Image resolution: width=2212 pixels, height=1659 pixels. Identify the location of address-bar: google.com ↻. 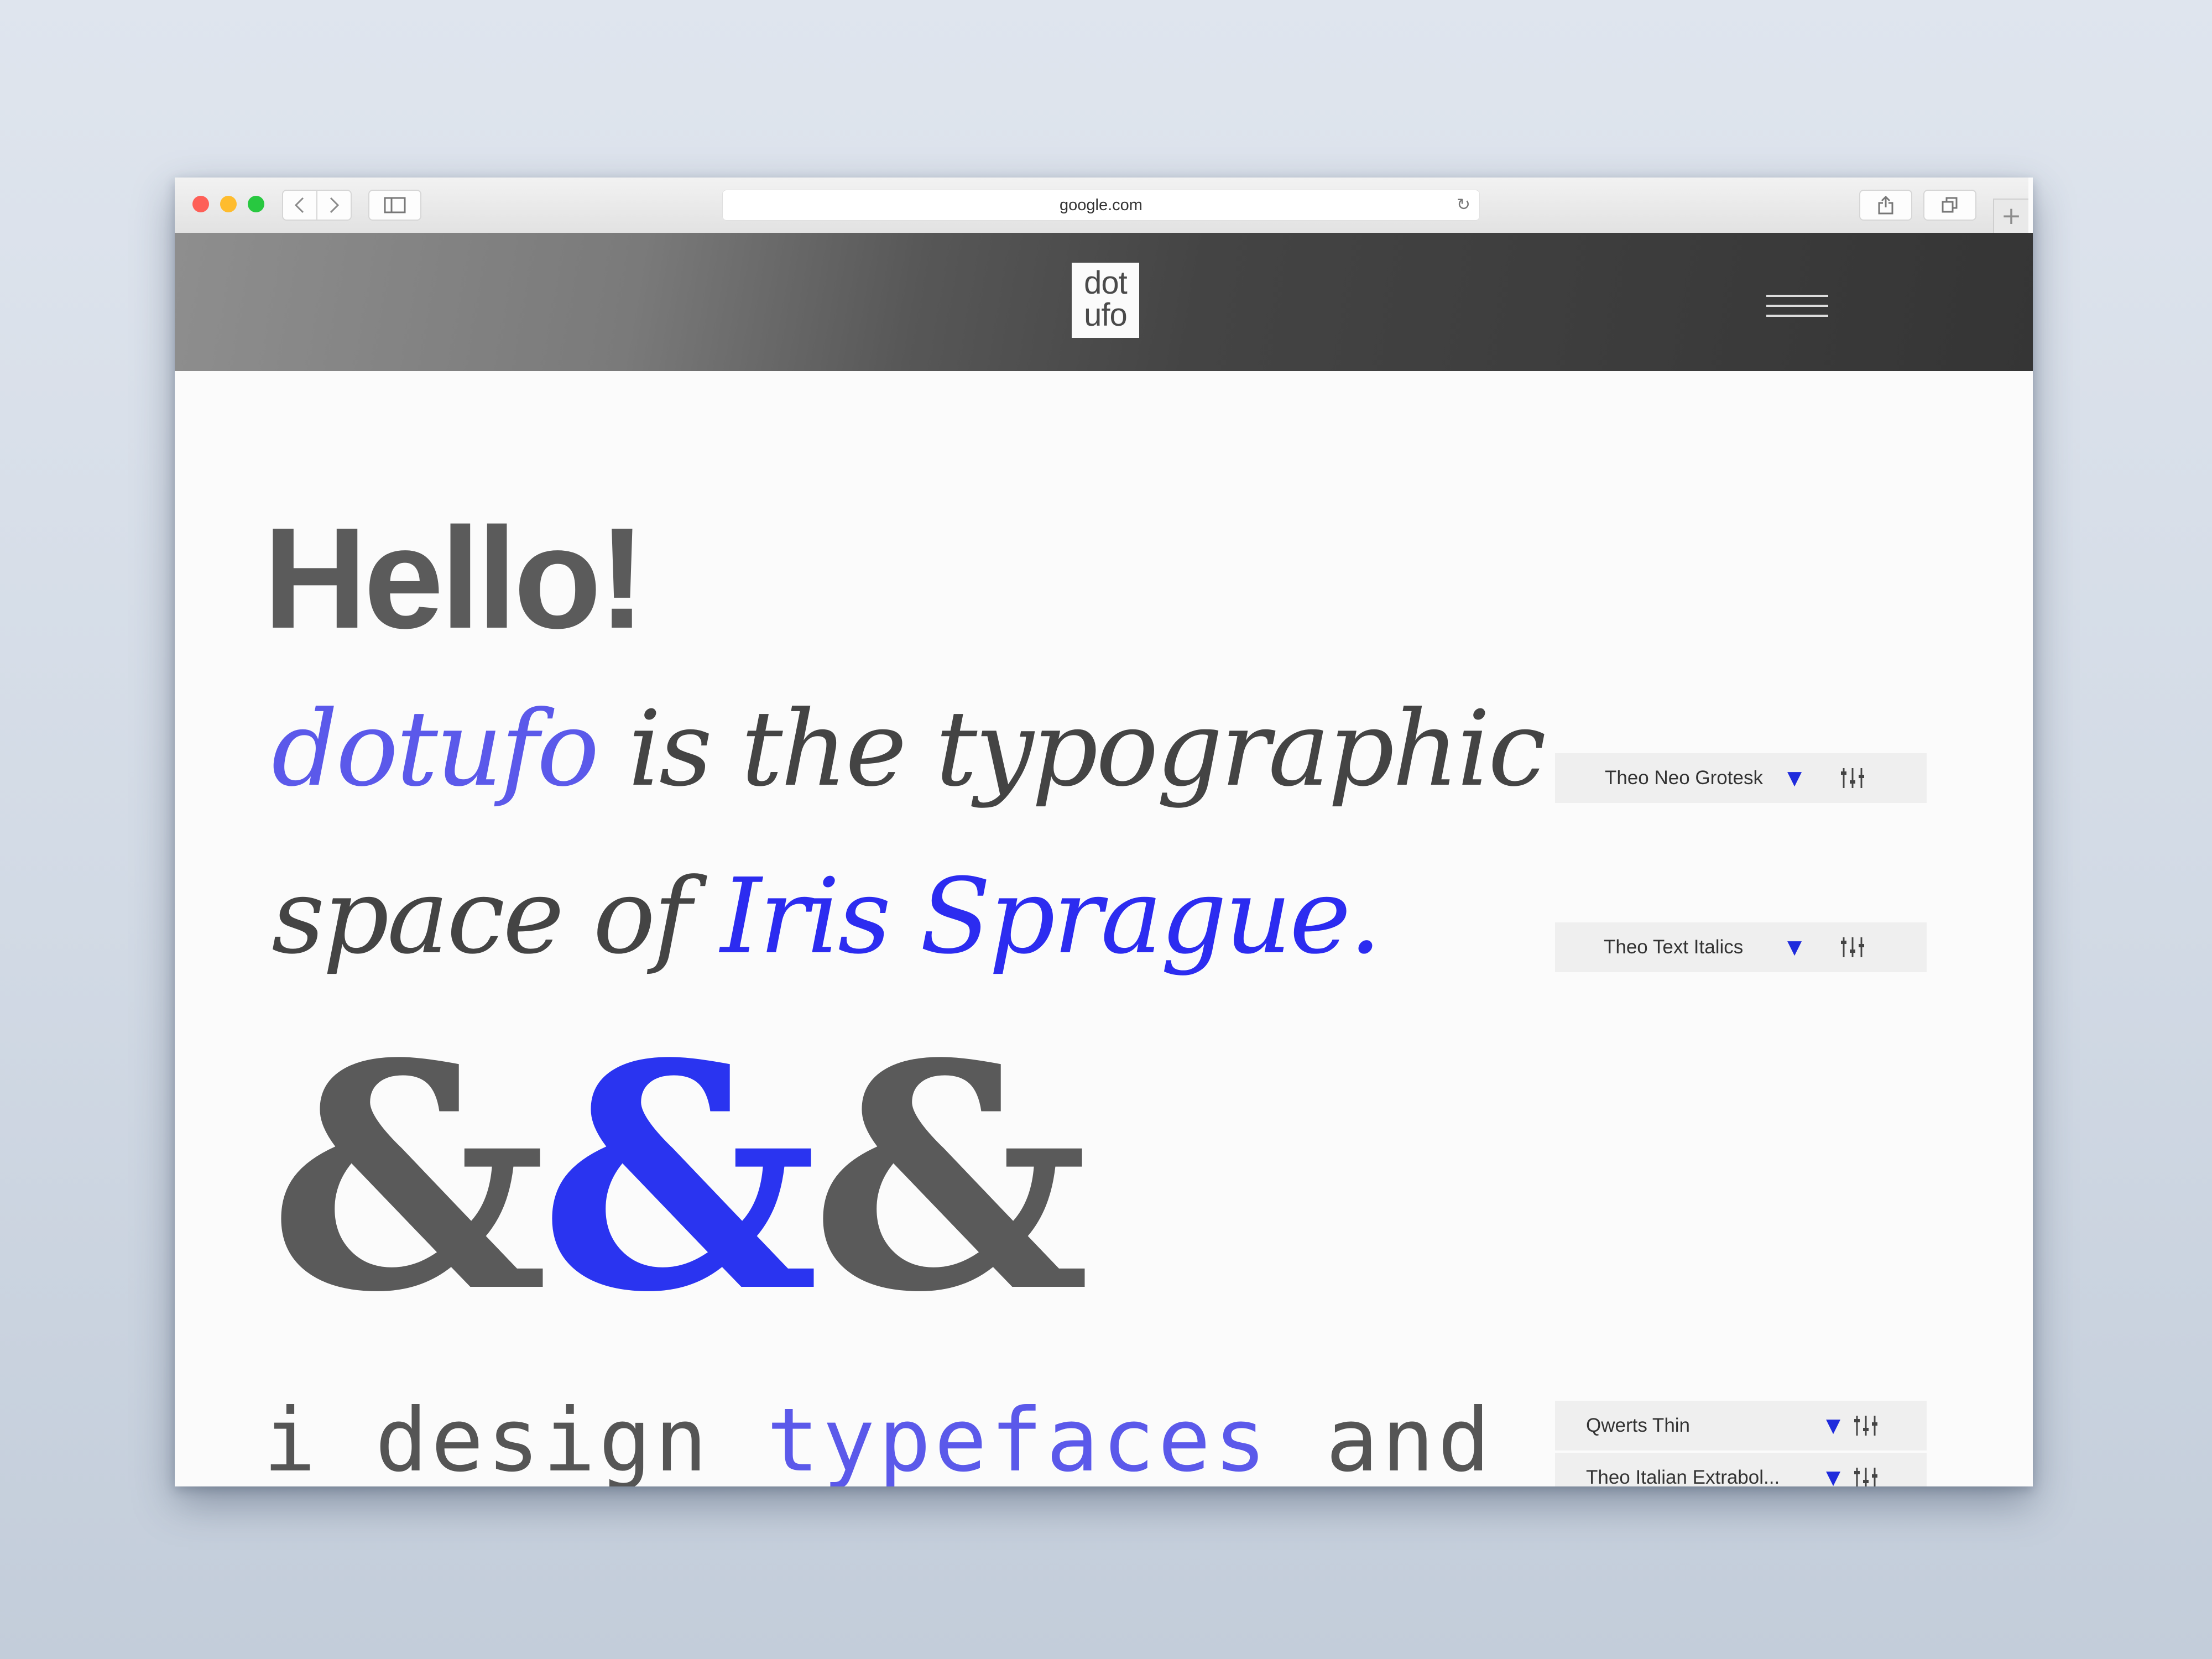
(1101, 206).